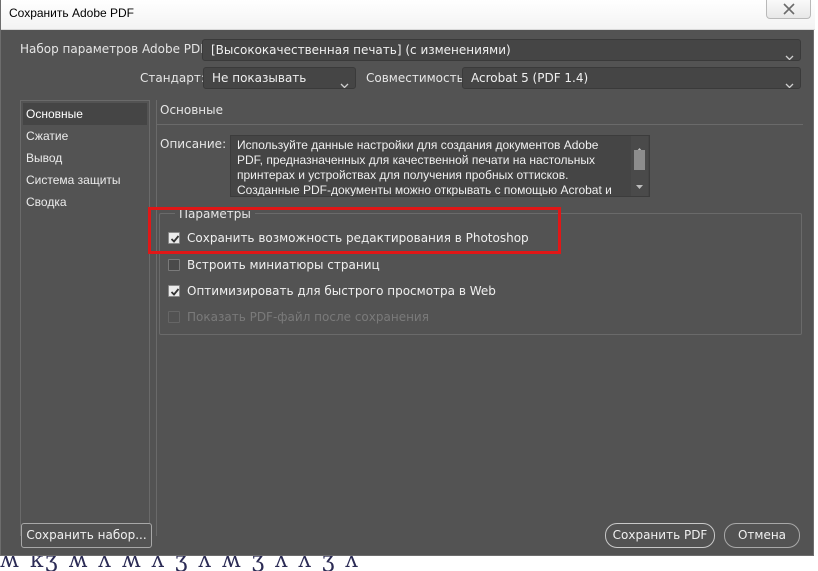 This screenshot has width=818, height=571. What do you see at coordinates (192, 110) in the screenshot?
I see `section-title: Основные` at bounding box center [192, 110].